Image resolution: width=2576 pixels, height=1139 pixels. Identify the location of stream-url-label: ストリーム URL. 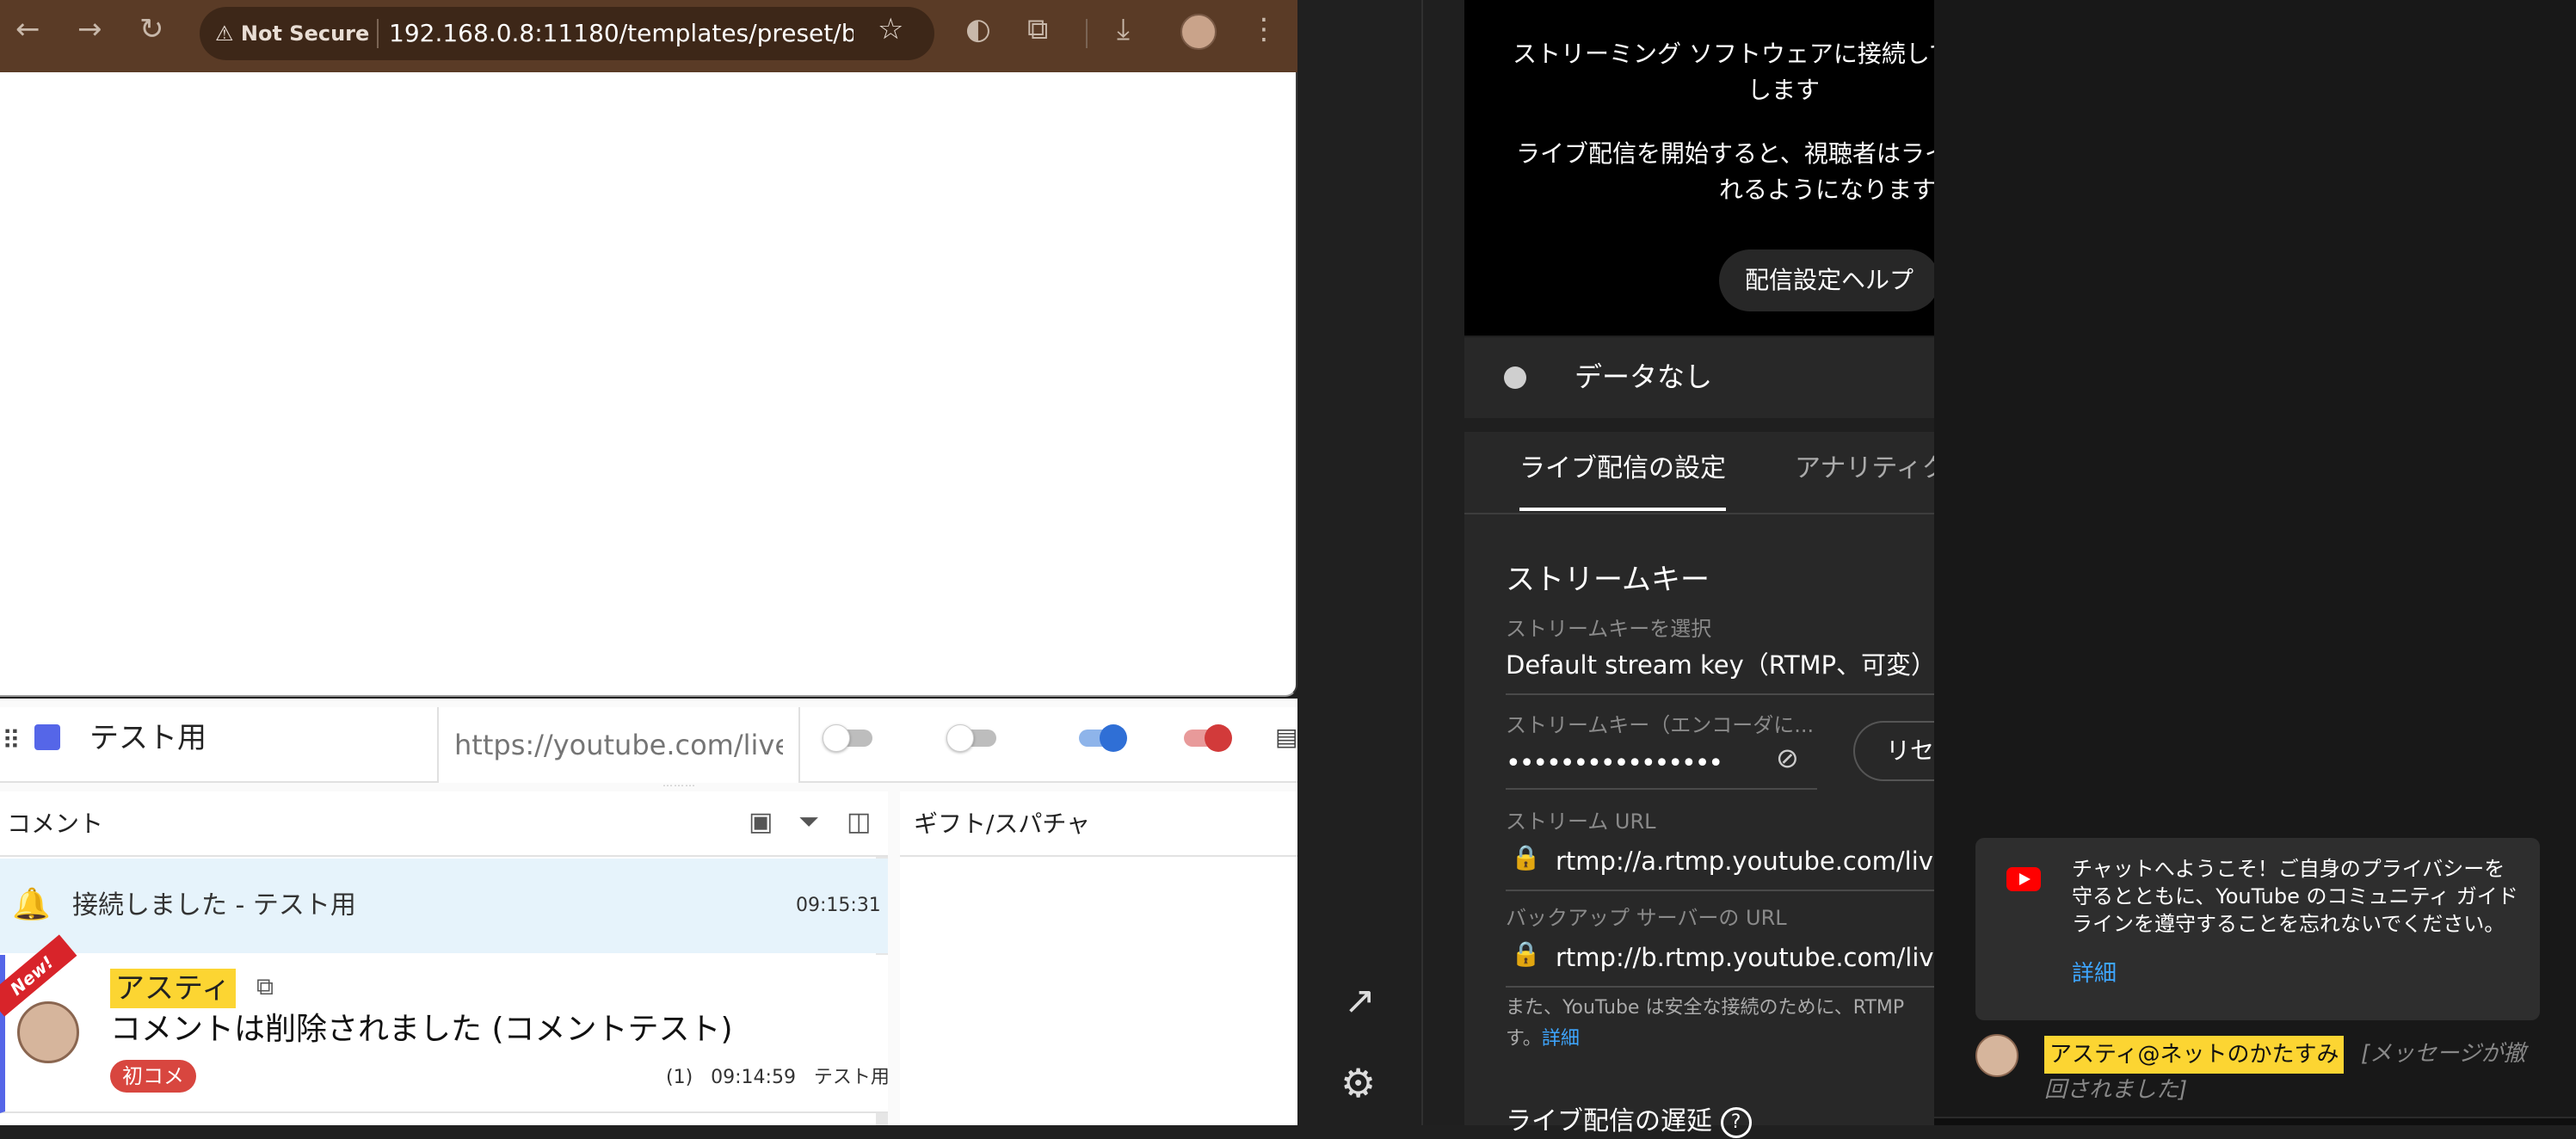
(1581, 822).